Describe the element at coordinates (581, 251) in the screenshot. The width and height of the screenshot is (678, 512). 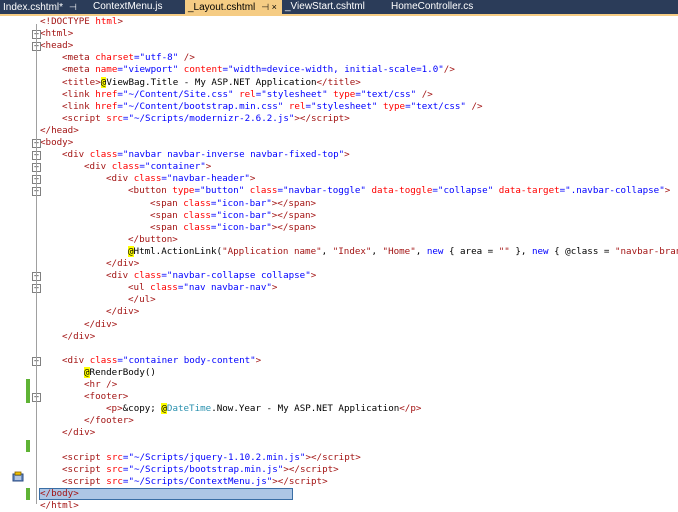
I see `code-token: { @class =` at that location.